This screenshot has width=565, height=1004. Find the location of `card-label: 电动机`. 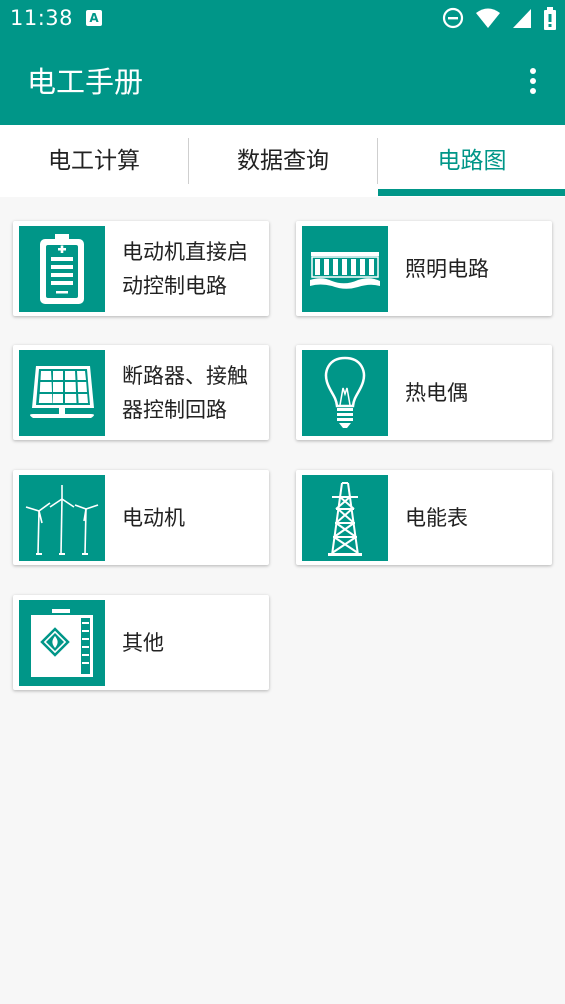

card-label: 电动机 is located at coordinates (193, 517).